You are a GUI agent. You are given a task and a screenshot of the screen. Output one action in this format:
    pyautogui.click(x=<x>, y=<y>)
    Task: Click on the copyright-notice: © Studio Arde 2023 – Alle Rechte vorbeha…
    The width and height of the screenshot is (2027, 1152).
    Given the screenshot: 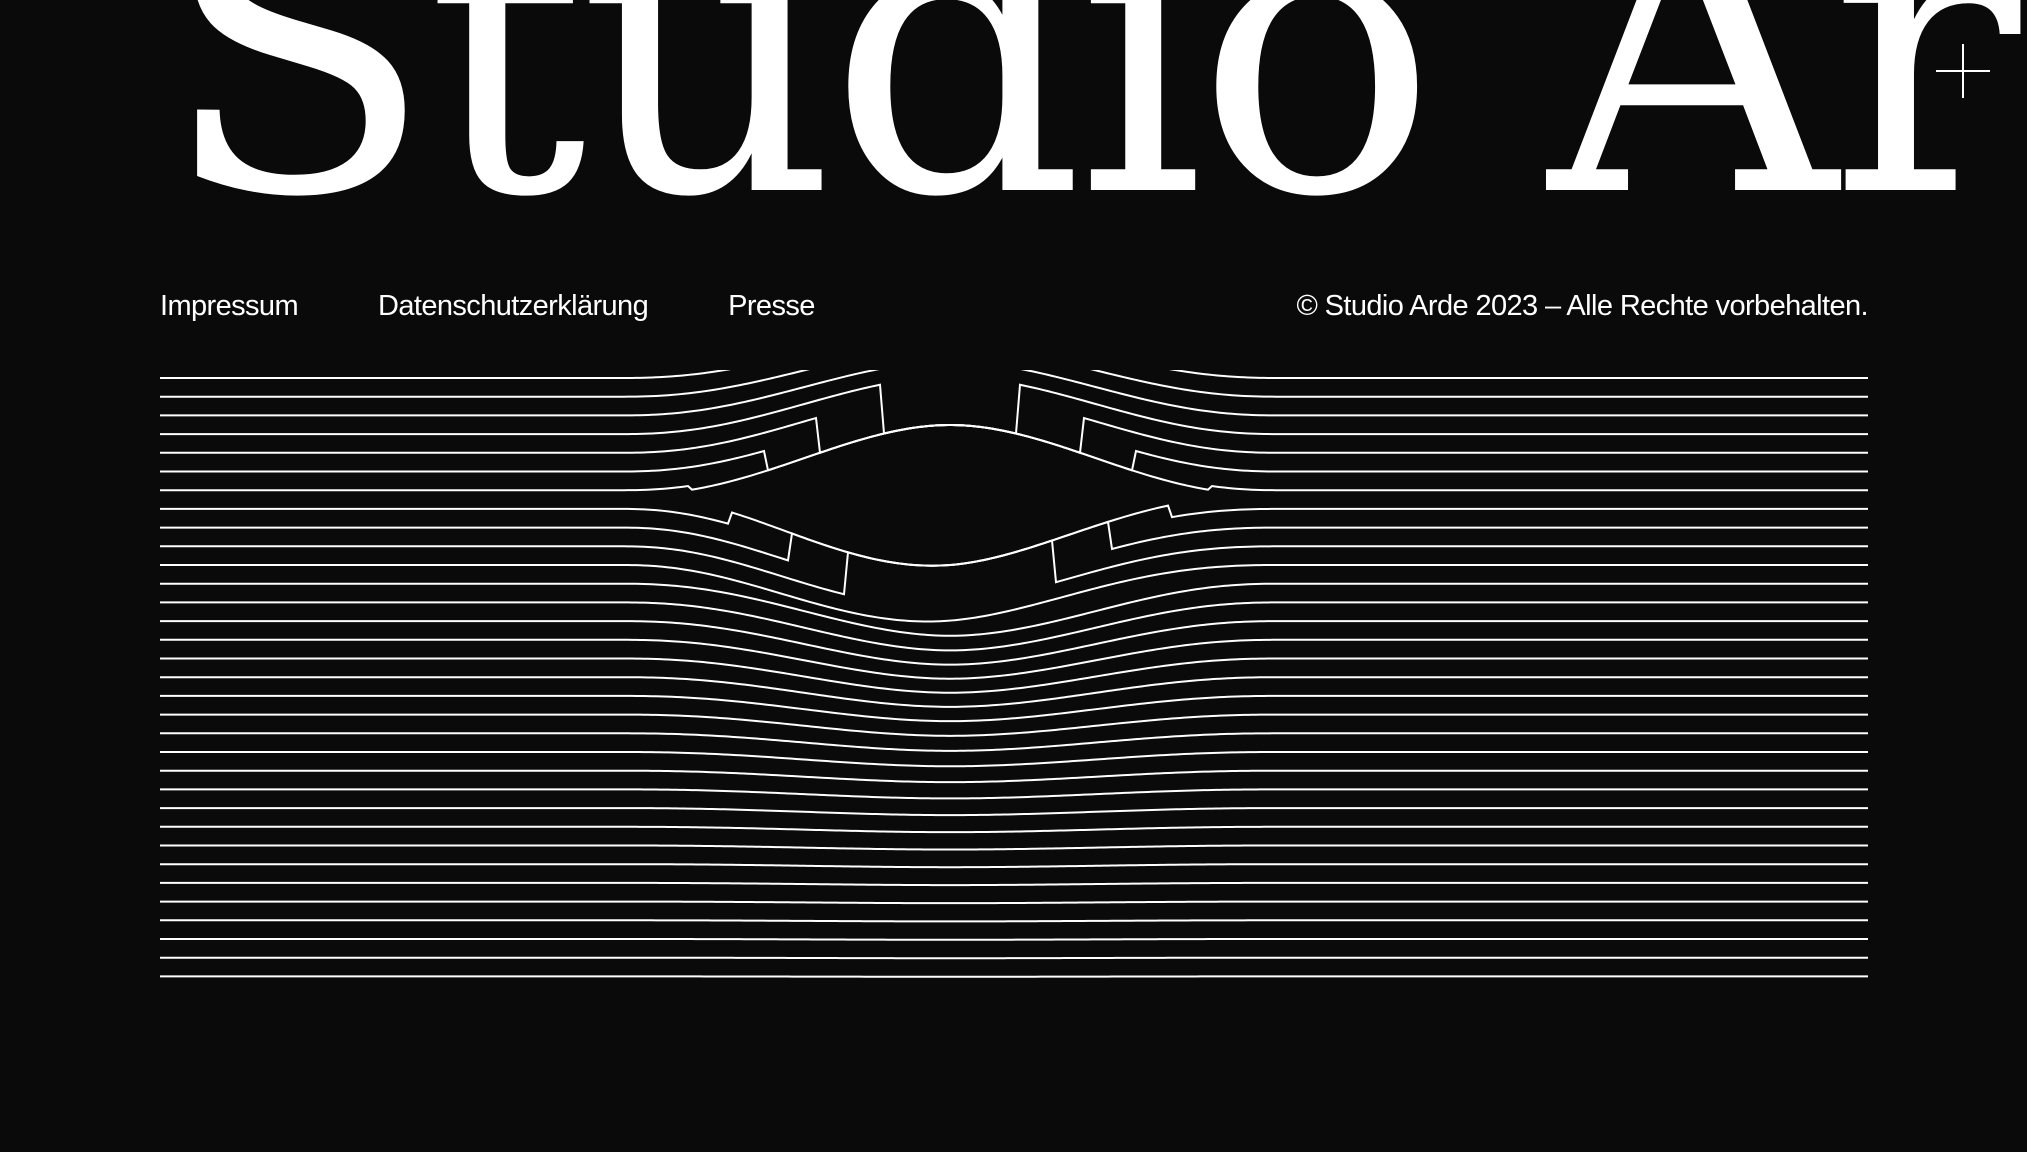 What is the action you would take?
    pyautogui.click(x=1582, y=305)
    